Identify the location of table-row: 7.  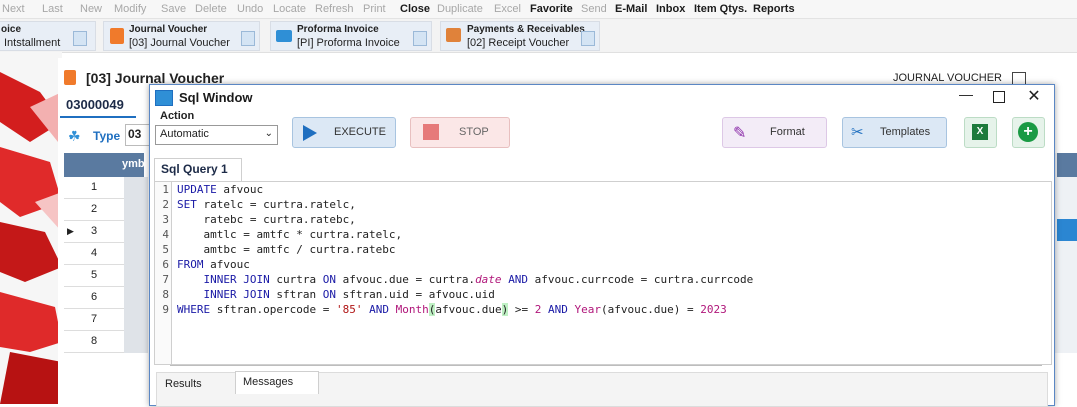
(94, 320).